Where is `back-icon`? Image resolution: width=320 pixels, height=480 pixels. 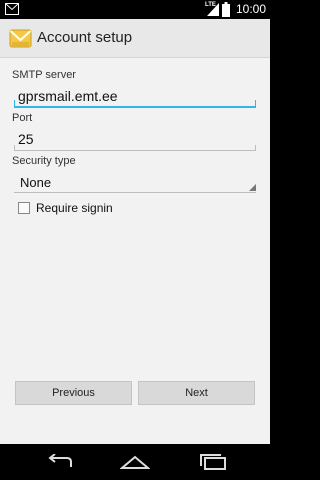 back-icon is located at coordinates (60, 462).